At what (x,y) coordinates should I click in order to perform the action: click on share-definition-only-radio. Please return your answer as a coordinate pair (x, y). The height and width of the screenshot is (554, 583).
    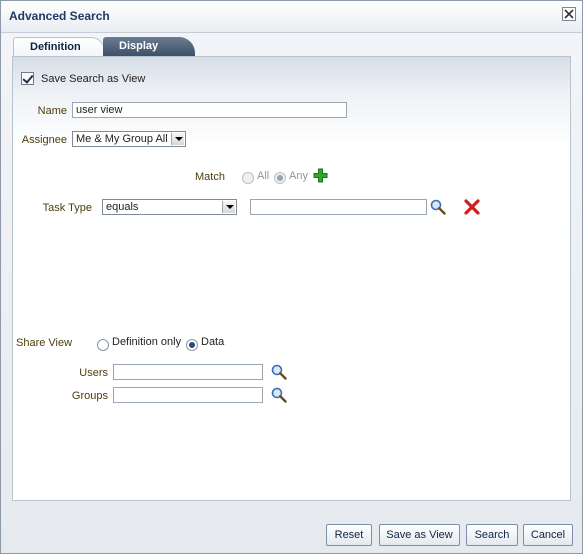
    Looking at the image, I should click on (103, 345).